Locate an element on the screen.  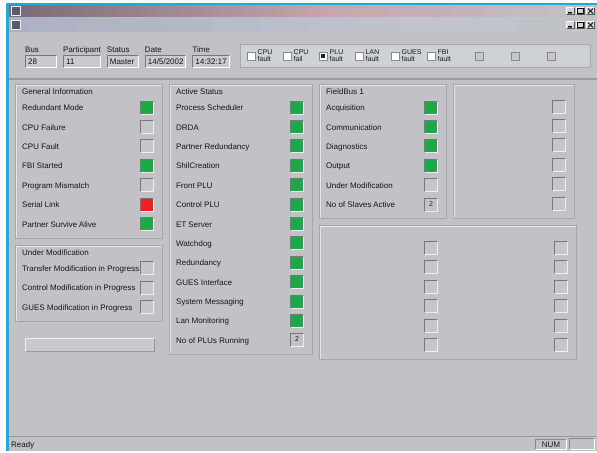
indicator-label: Output is located at coordinates (338, 165).